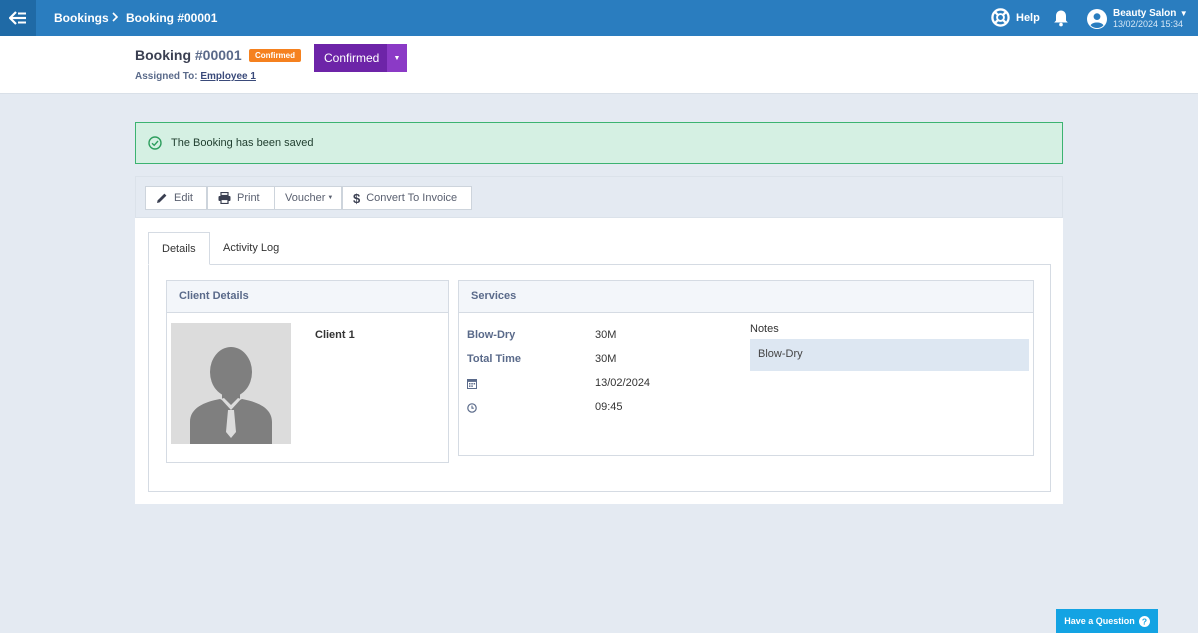 The width and height of the screenshot is (1198, 633). What do you see at coordinates (606, 335) in the screenshot?
I see `service-duration: 30M` at bounding box center [606, 335].